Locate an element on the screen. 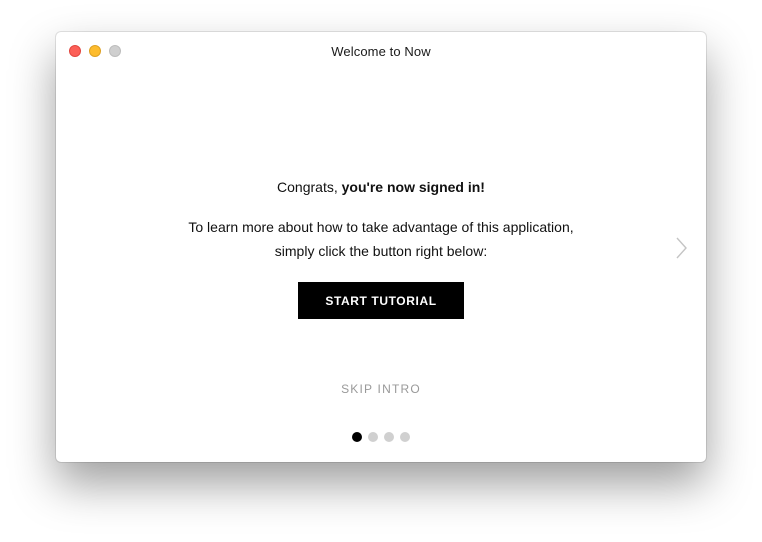  page-indicator is located at coordinates (384, 437).